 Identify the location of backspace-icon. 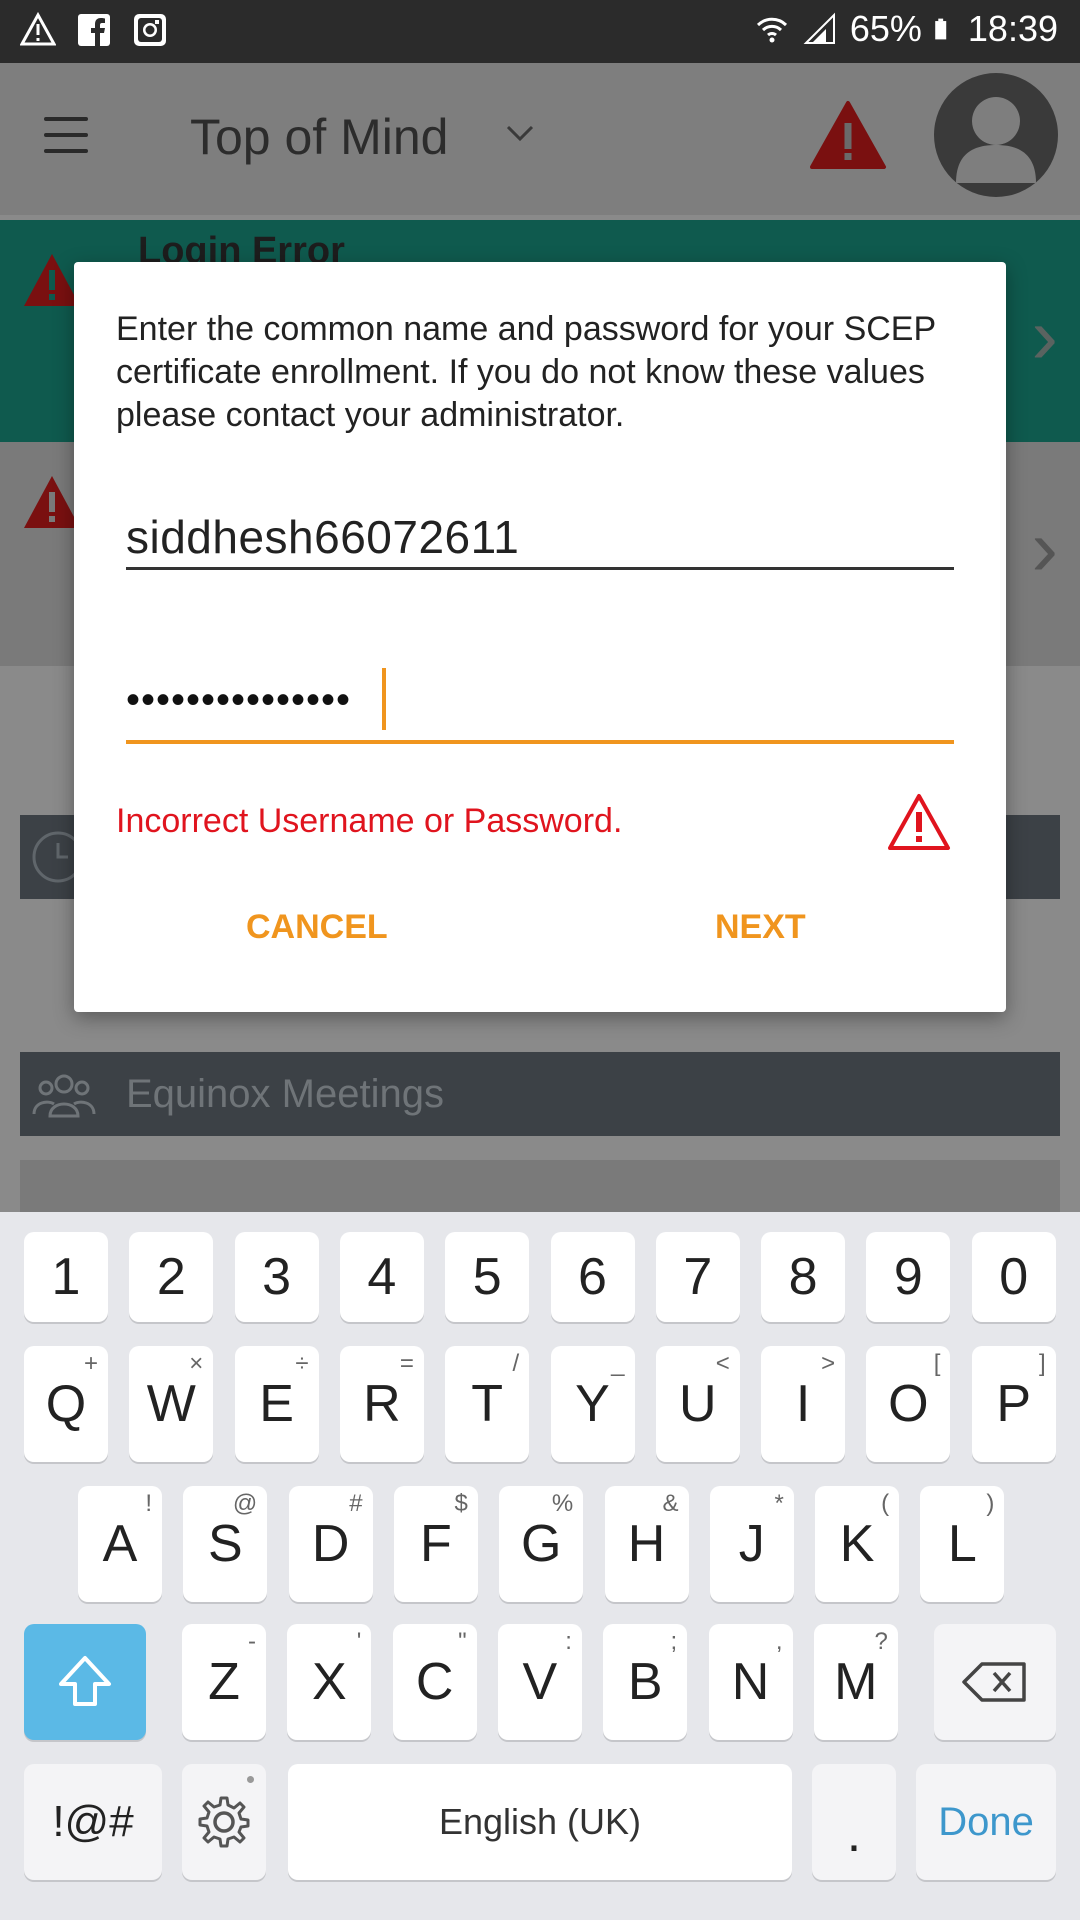
(994, 1682).